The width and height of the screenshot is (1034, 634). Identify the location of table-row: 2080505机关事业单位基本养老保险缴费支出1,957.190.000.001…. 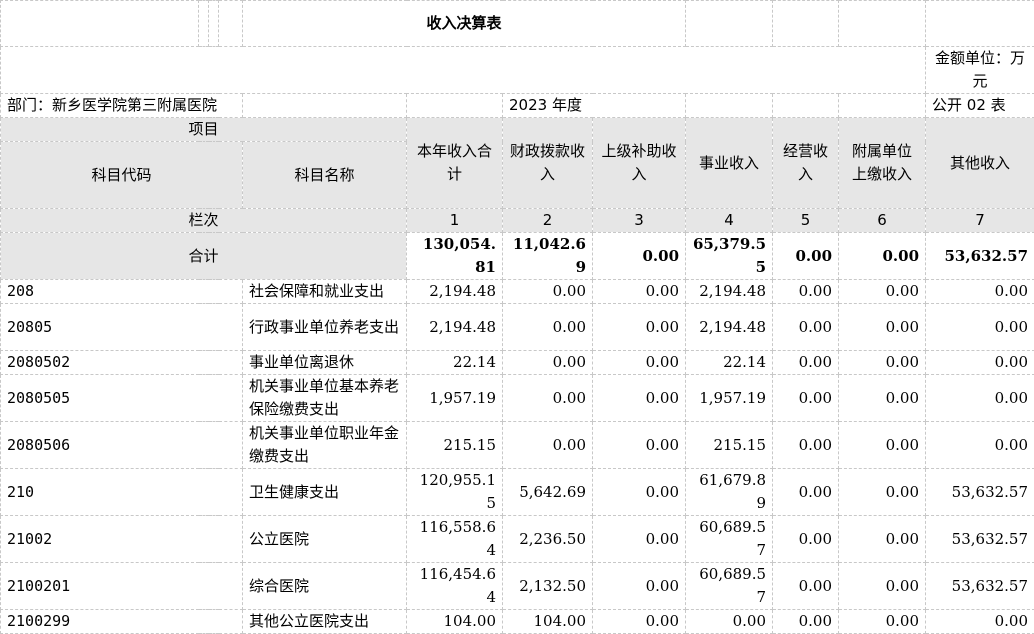
(517, 398).